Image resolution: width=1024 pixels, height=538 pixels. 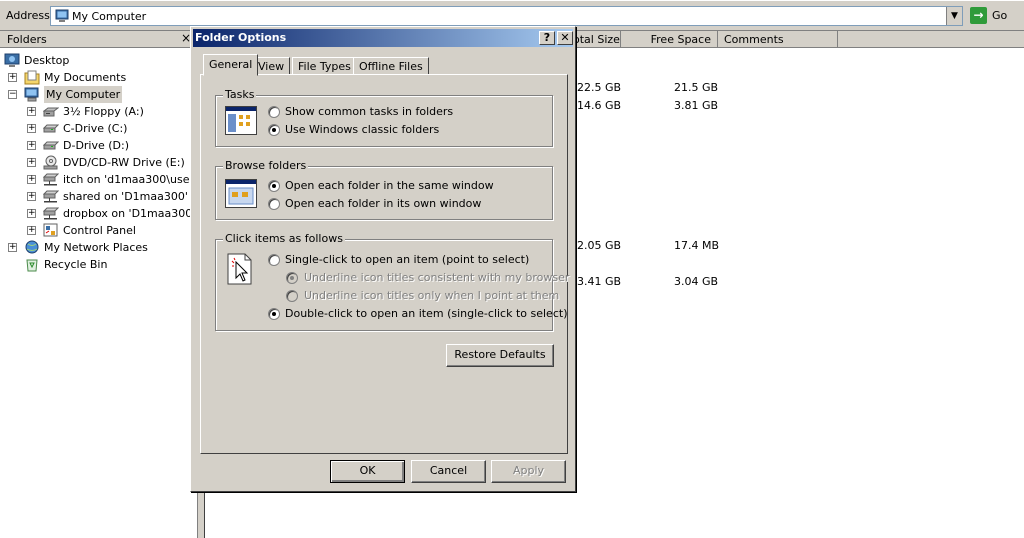 What do you see at coordinates (500, 355) in the screenshot?
I see `restore-defaults-button: Restore Defaults` at bounding box center [500, 355].